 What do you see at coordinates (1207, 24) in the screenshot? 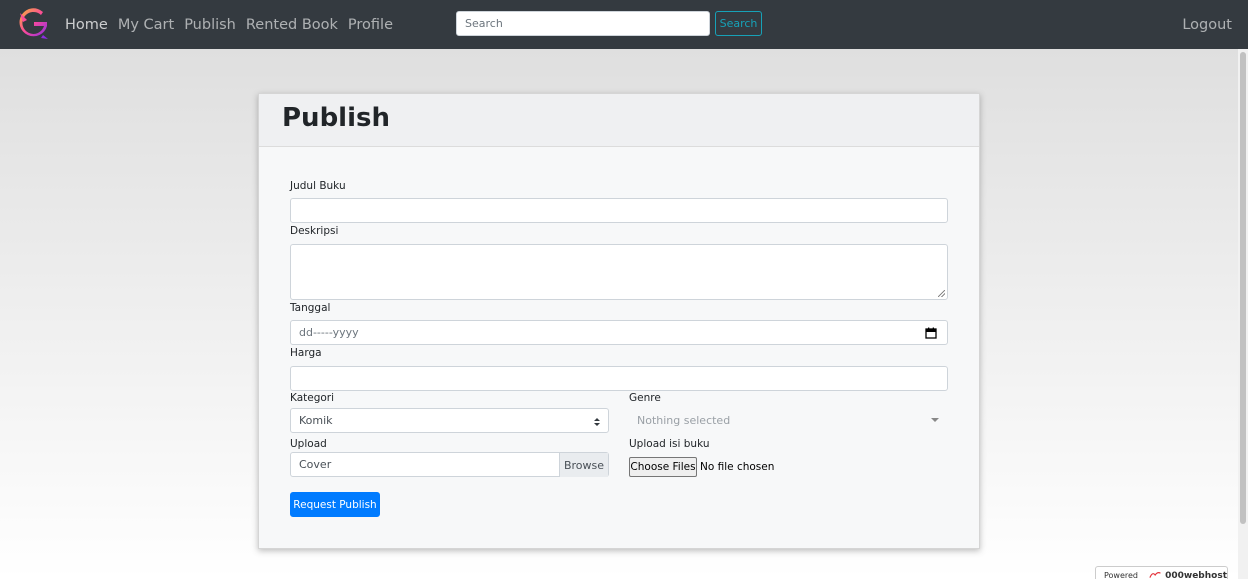
I see `logout-link: Logout` at bounding box center [1207, 24].